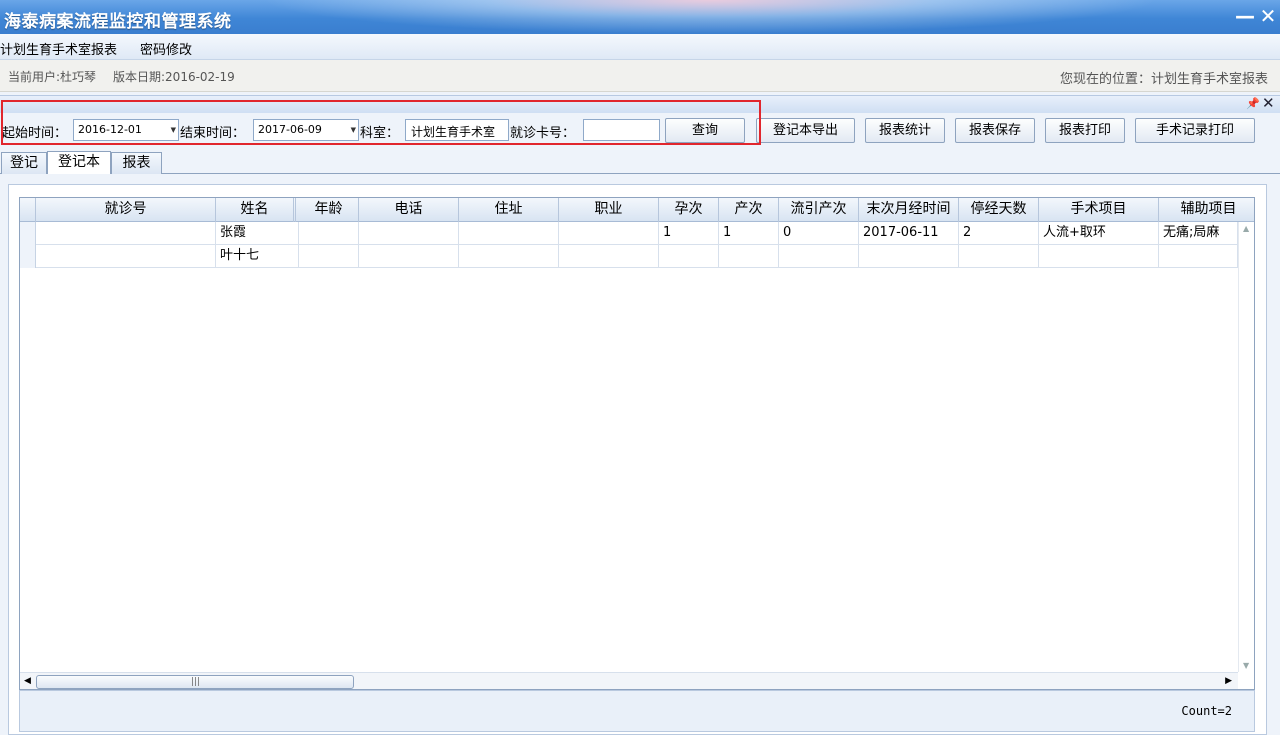 The image size is (1280, 735). What do you see at coordinates (457, 130) in the screenshot?
I see `department-field: 计划生育手术室` at bounding box center [457, 130].